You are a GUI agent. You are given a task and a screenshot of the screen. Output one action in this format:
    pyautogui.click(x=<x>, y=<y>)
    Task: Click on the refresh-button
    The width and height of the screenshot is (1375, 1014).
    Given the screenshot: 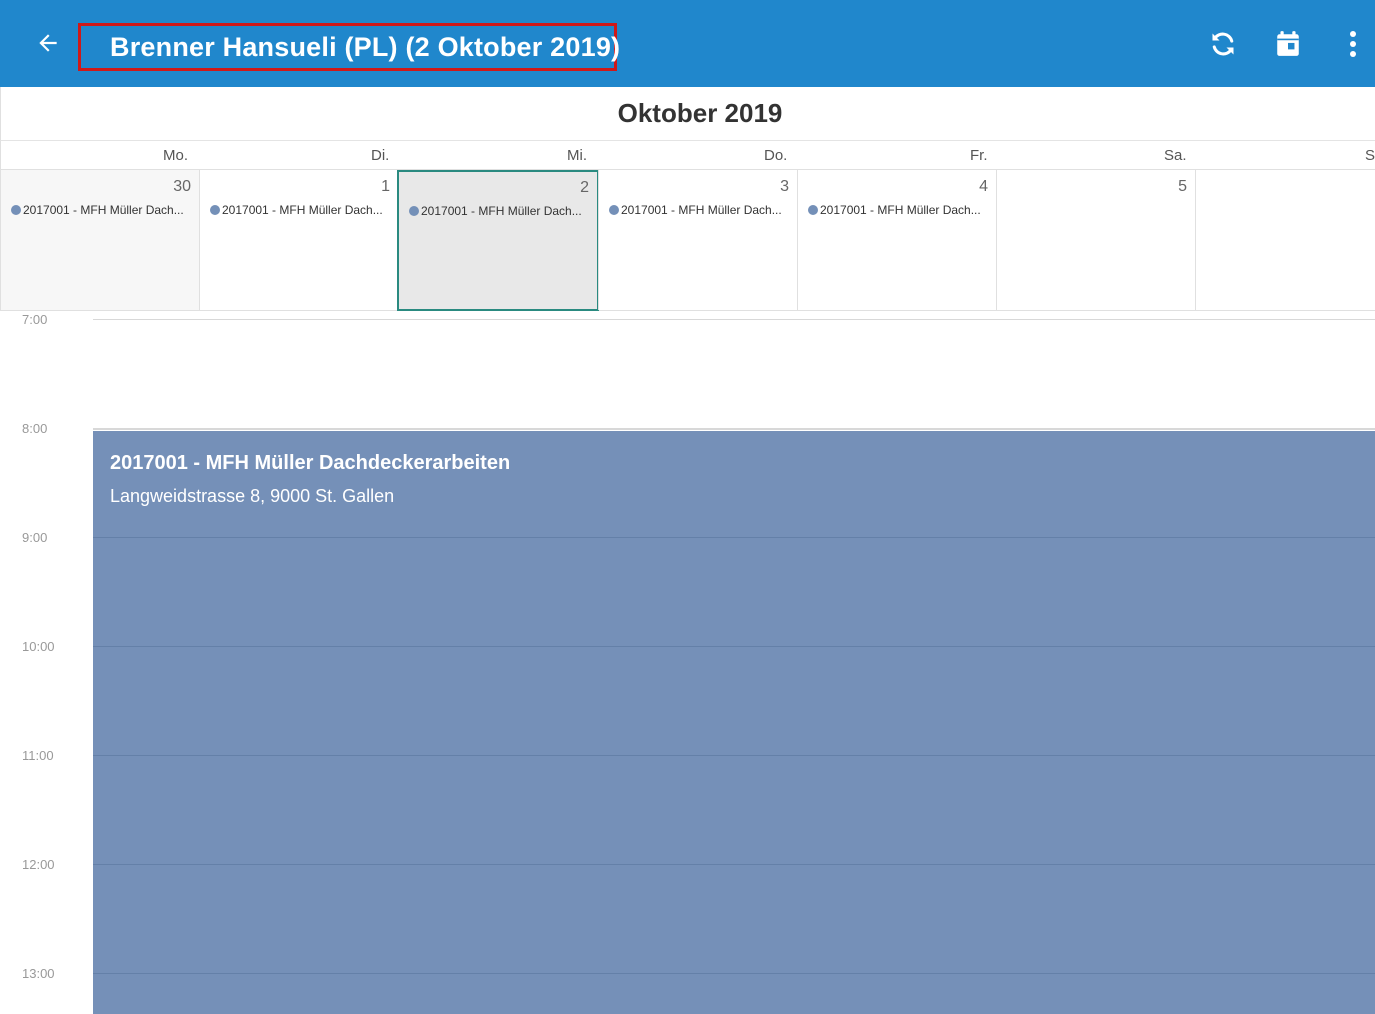 What is the action you would take?
    pyautogui.click(x=1223, y=44)
    